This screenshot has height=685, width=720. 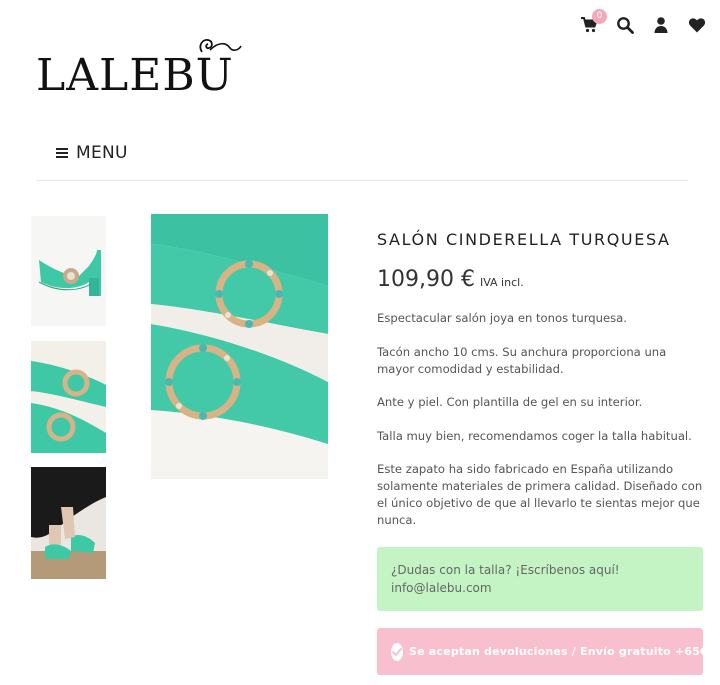 I want to click on menu-label: MENU, so click(x=102, y=153).